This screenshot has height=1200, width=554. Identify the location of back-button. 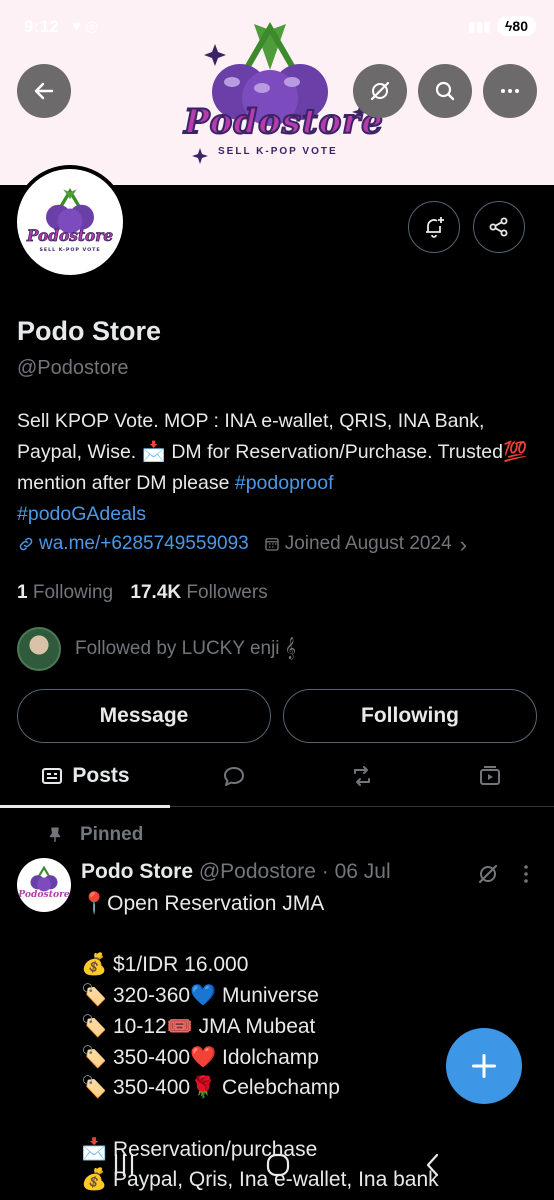
(44, 91).